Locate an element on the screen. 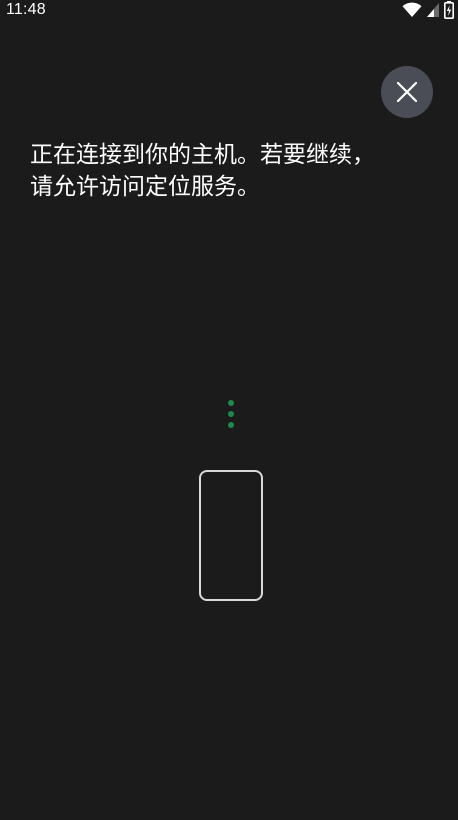 The image size is (458, 820). cellular-signal-icon is located at coordinates (433, 10).